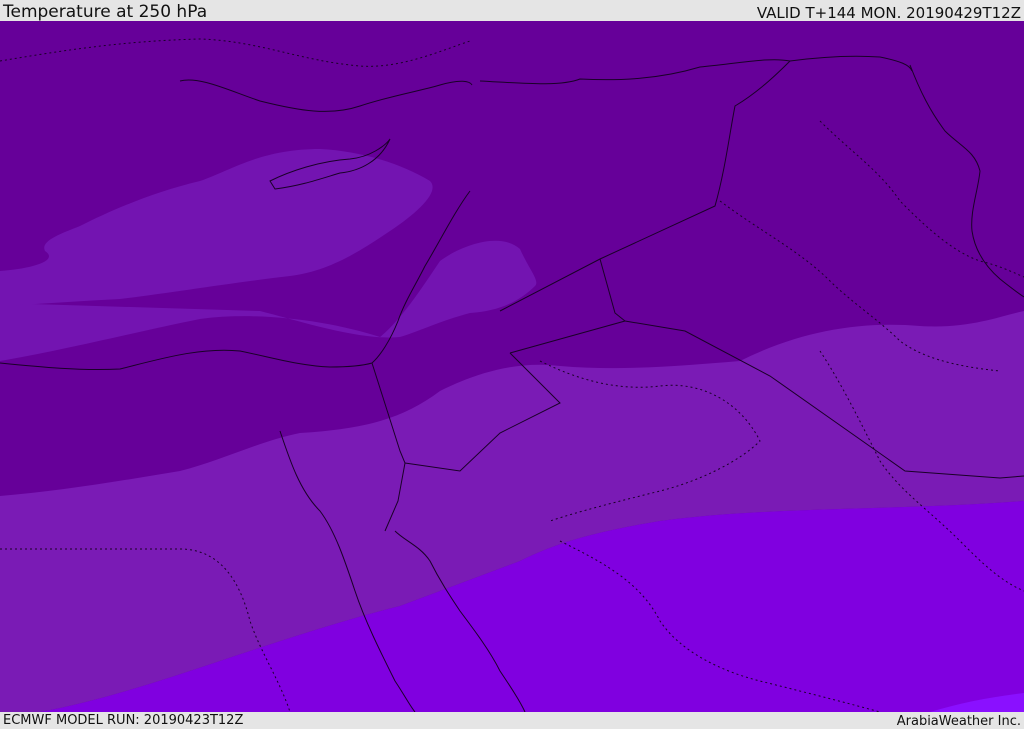  I want to click on model-run-label: ECMWF MODEL RUN: 20190423T12Z, so click(123, 720).